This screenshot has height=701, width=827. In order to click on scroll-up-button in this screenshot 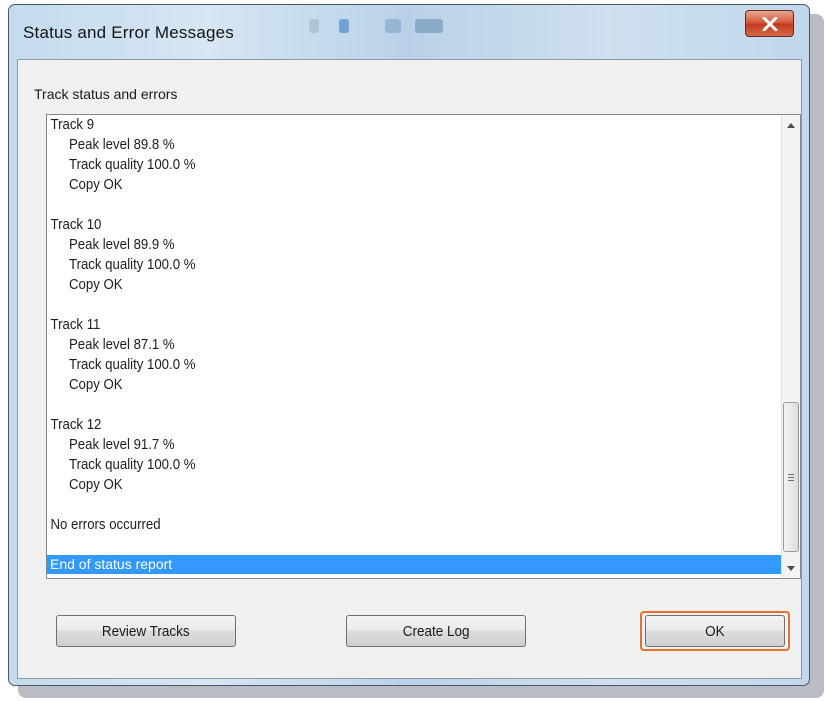, I will do `click(791, 125)`.